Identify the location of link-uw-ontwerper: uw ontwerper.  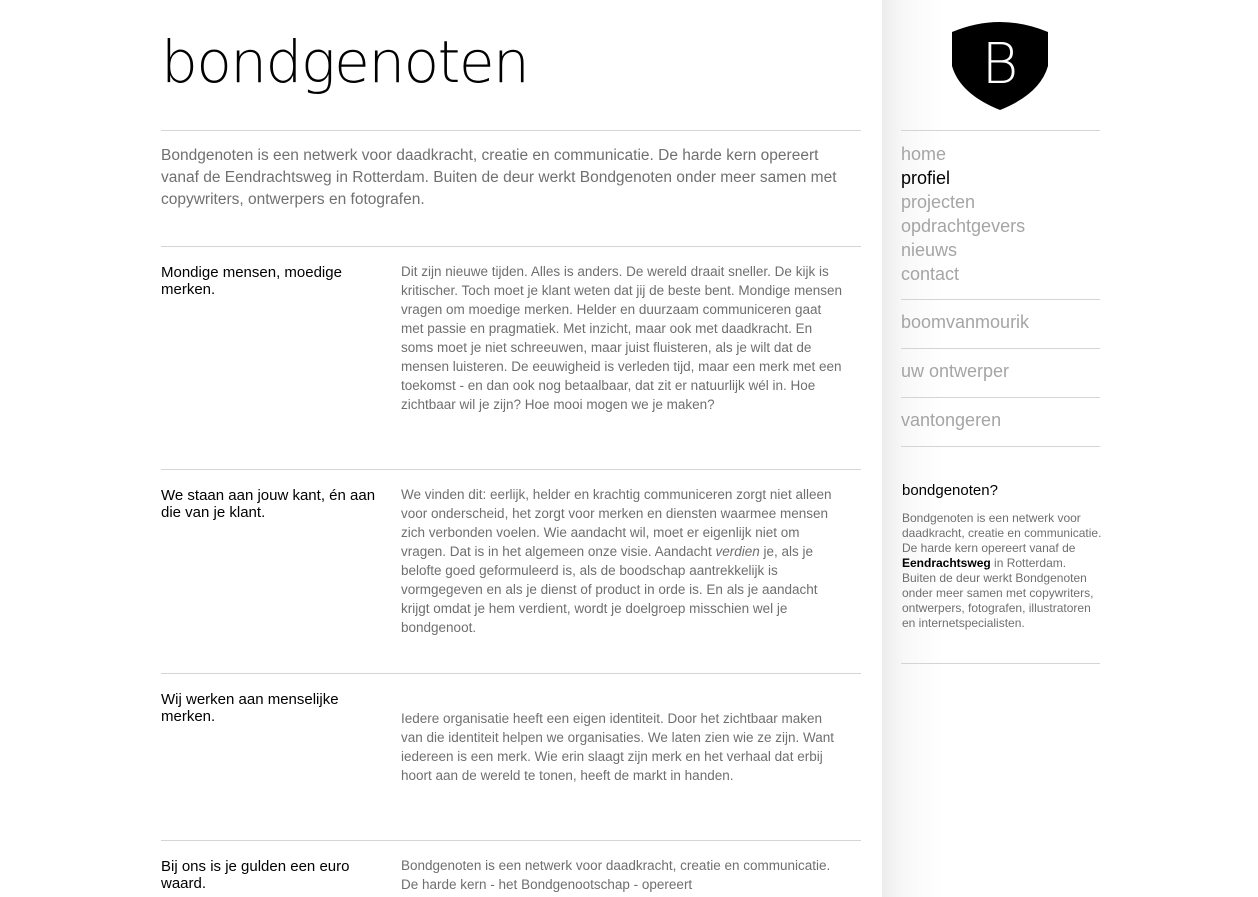
(955, 371).